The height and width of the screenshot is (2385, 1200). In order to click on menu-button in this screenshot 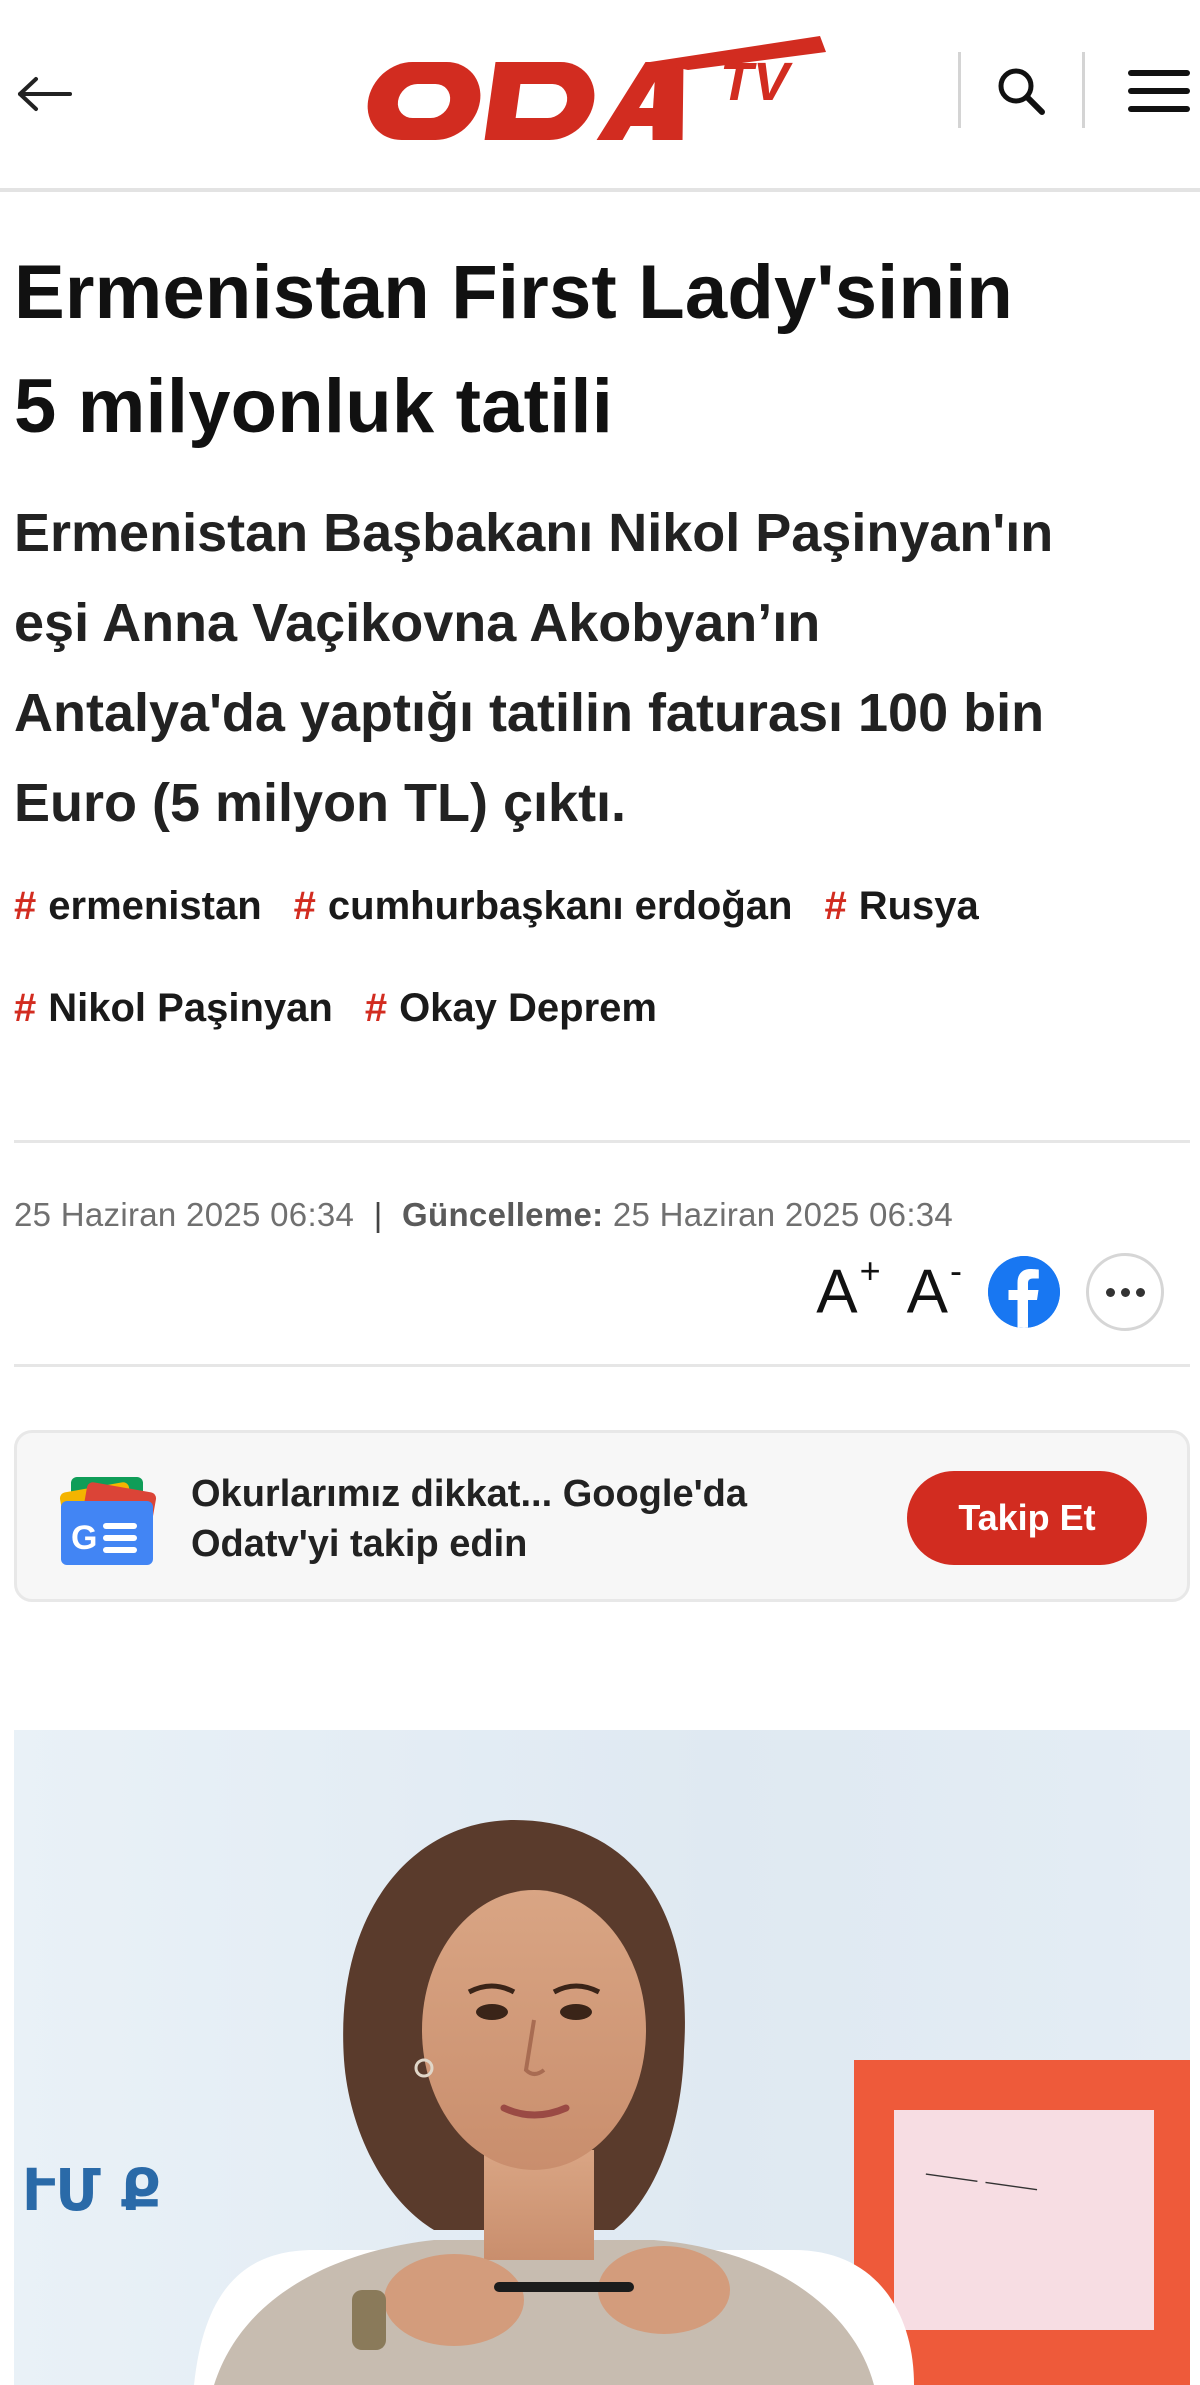, I will do `click(1159, 91)`.